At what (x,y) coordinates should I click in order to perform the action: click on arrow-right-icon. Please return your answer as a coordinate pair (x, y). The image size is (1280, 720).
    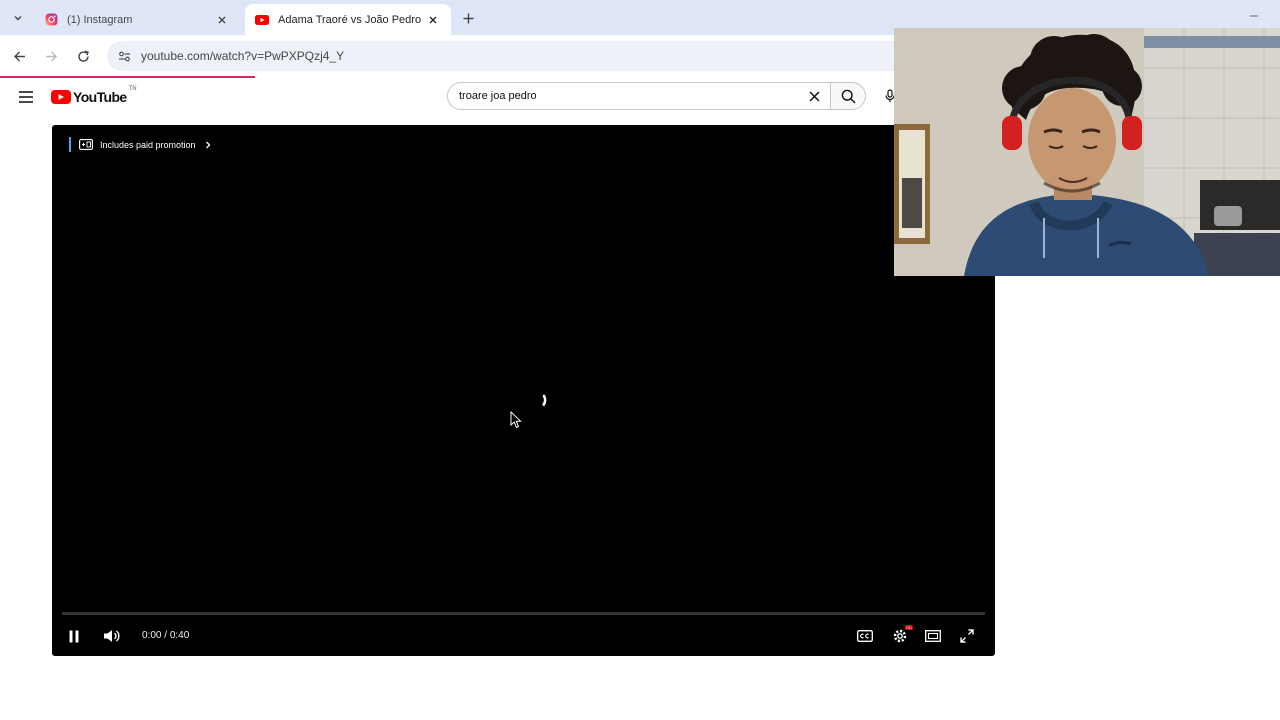
    Looking at the image, I should click on (51, 56).